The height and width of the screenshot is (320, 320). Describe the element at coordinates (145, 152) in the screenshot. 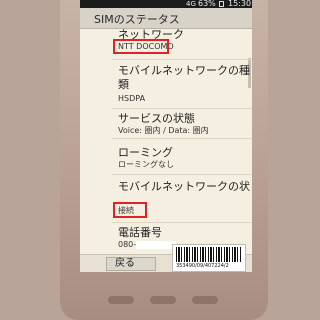

I see `roaming-title: ローミング` at that location.